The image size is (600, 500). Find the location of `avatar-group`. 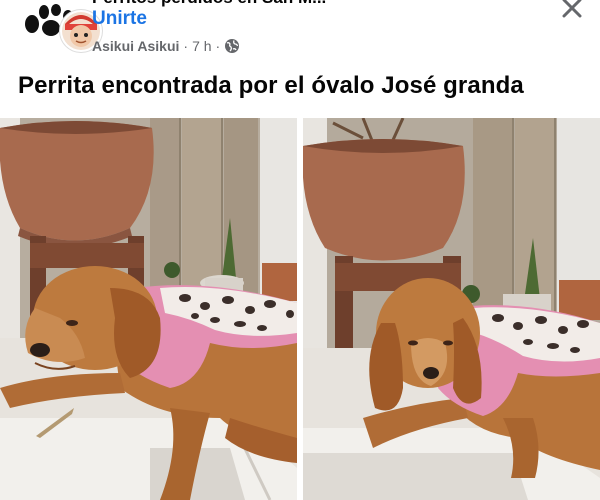

avatar-group is located at coordinates (60, 27).